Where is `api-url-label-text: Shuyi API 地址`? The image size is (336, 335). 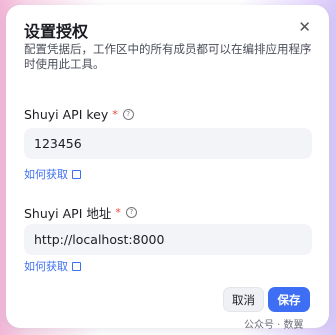 api-url-label-text: Shuyi API 地址 is located at coordinates (68, 213).